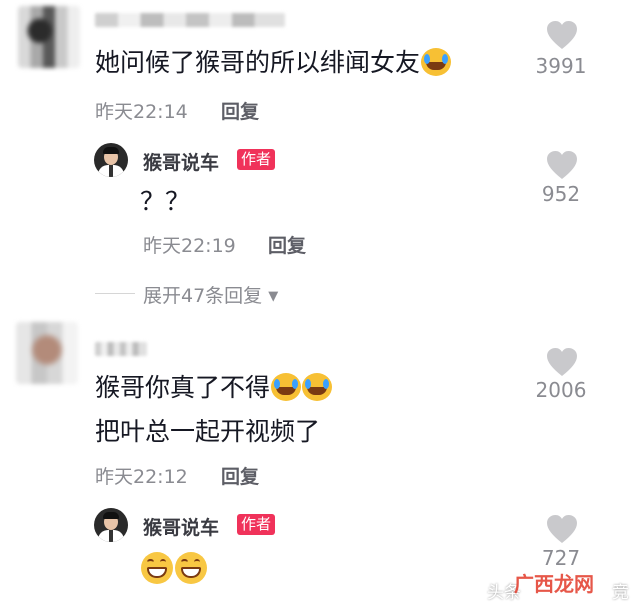 This screenshot has height=604, width=640. Describe the element at coordinates (208, 431) in the screenshot. I see `comment-text-line2: 把叶总一起开视频了` at that location.